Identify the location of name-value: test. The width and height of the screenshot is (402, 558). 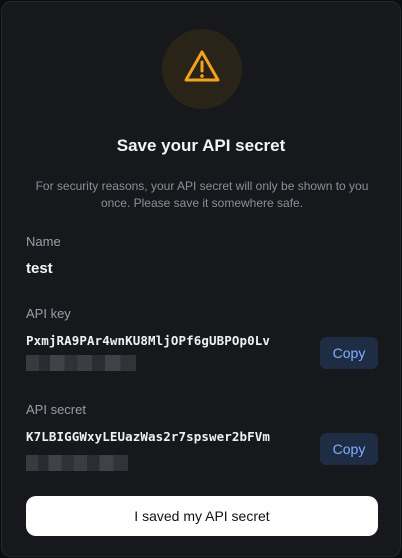
(39, 268).